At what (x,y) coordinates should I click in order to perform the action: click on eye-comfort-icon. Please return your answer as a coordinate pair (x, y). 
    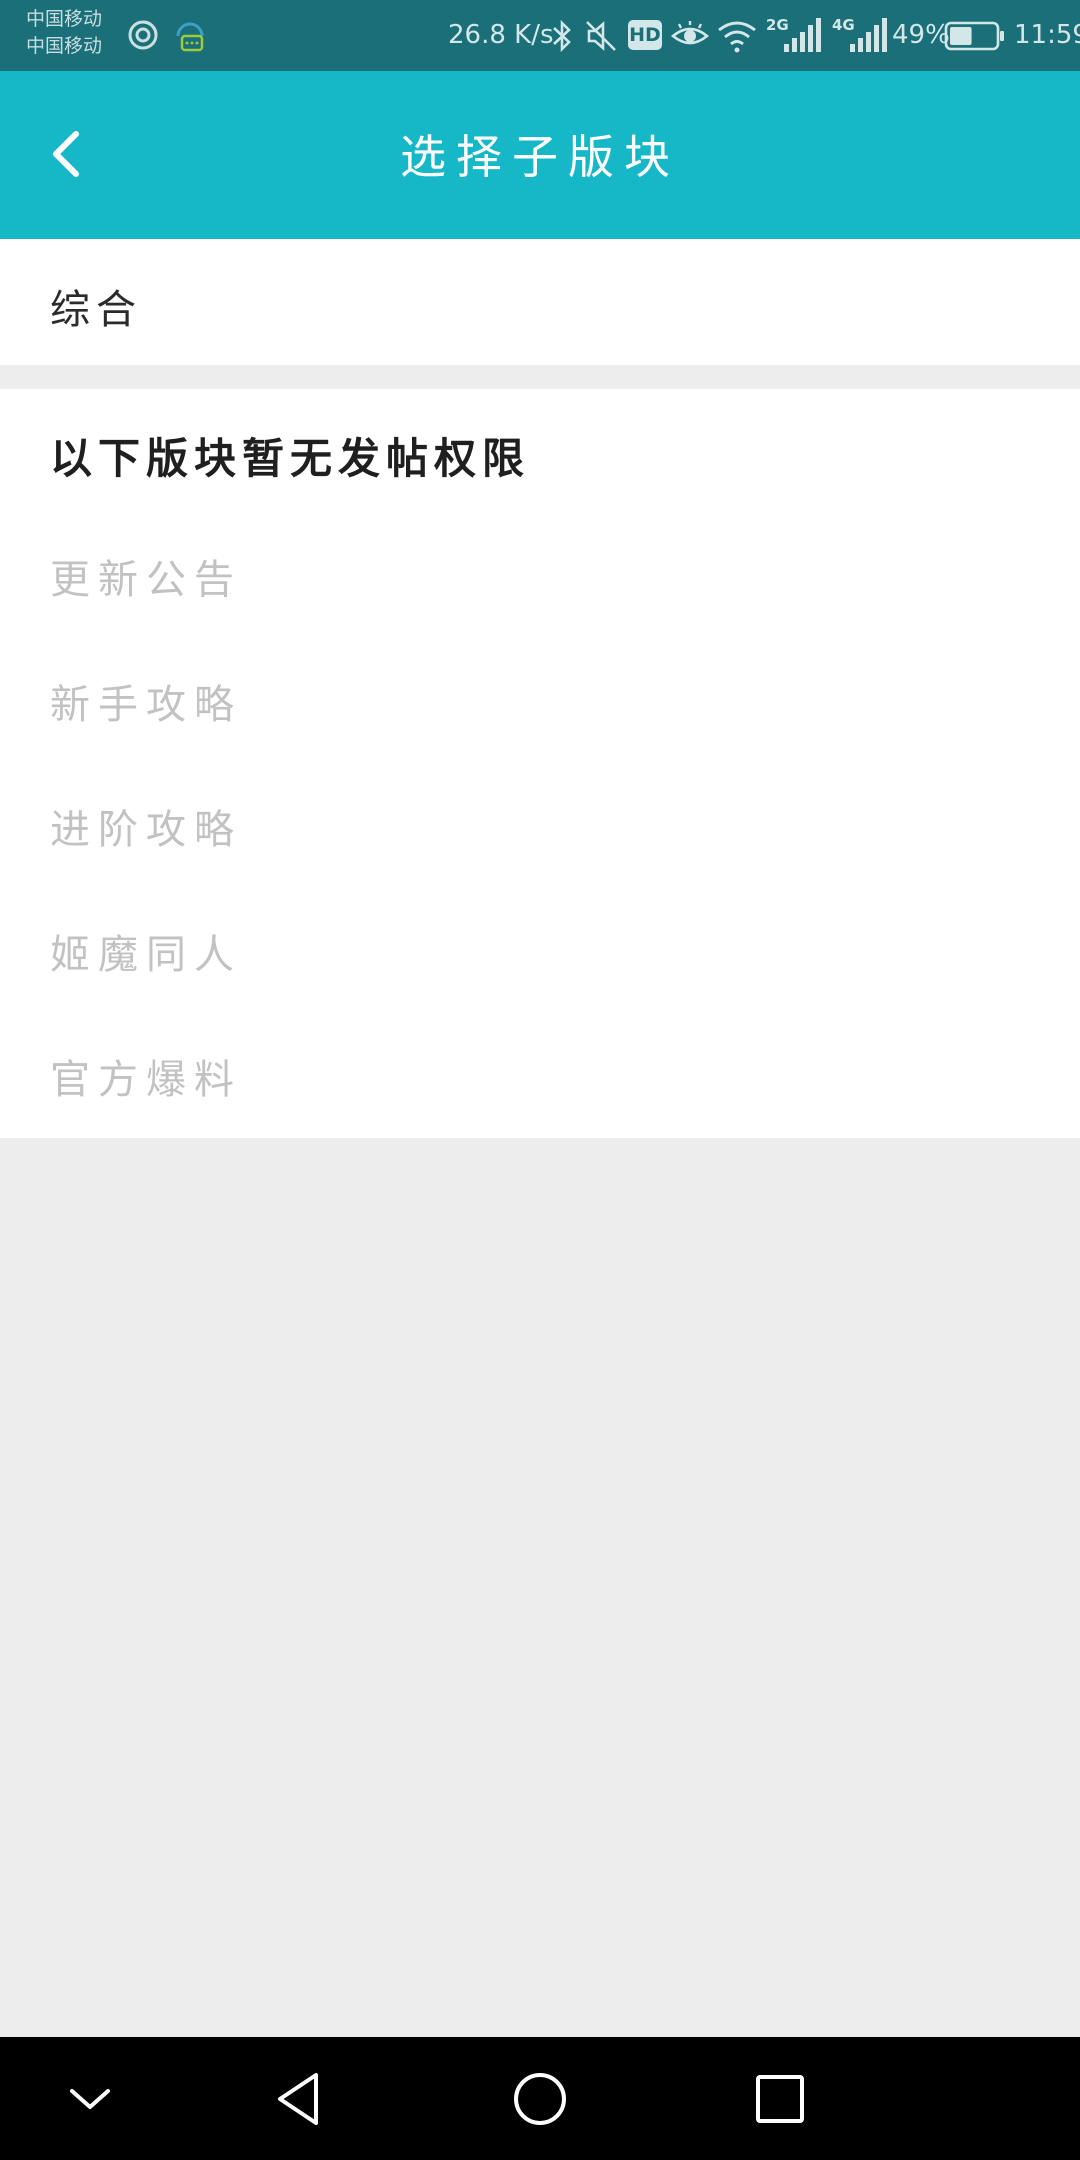
    Looking at the image, I should click on (690, 33).